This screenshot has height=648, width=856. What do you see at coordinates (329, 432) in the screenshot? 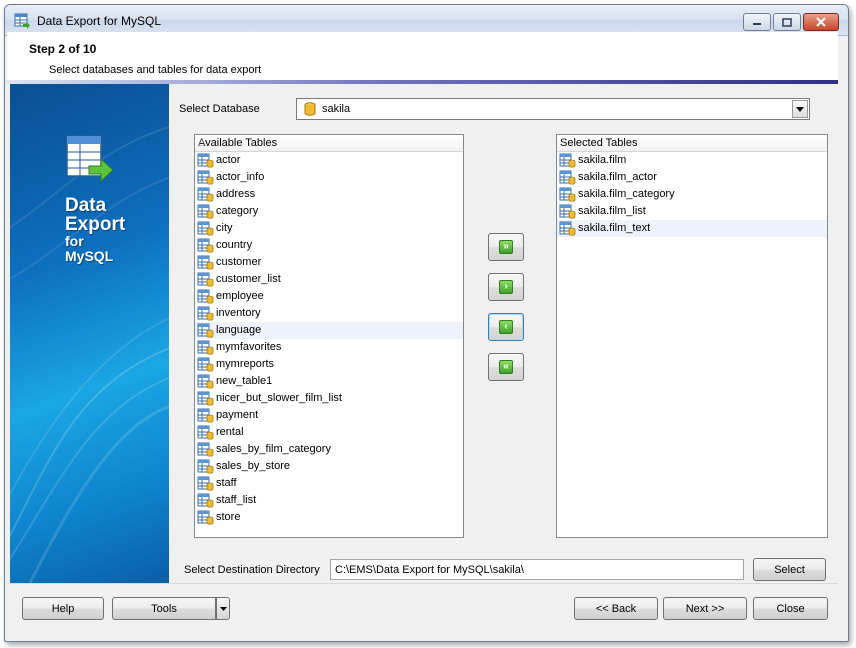
I see `available-table-item: rental` at bounding box center [329, 432].